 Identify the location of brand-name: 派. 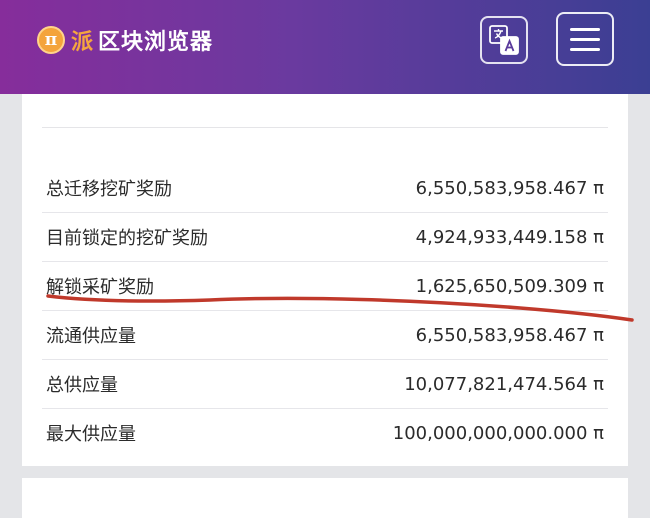
(83, 42).